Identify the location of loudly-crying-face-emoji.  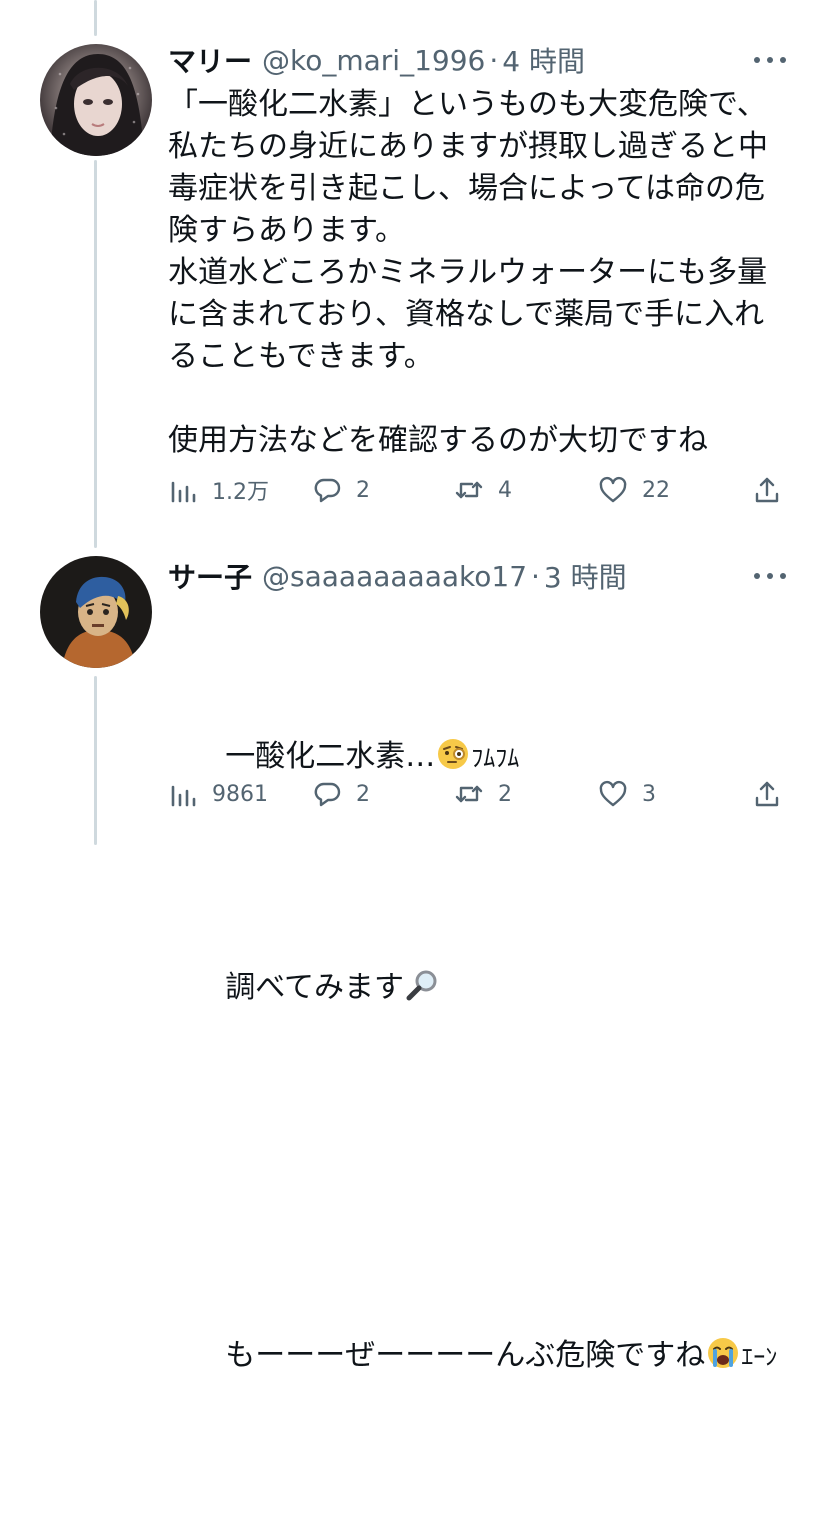
(723, 1353).